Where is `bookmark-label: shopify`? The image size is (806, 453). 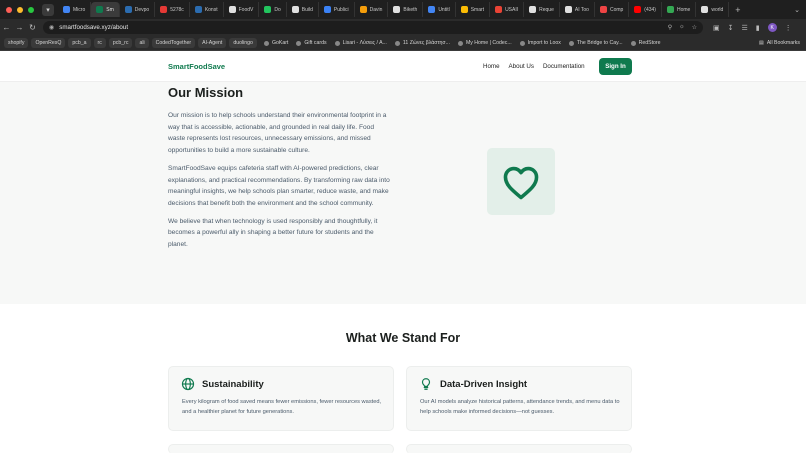
bookmark-label: shopify is located at coordinates (16, 43).